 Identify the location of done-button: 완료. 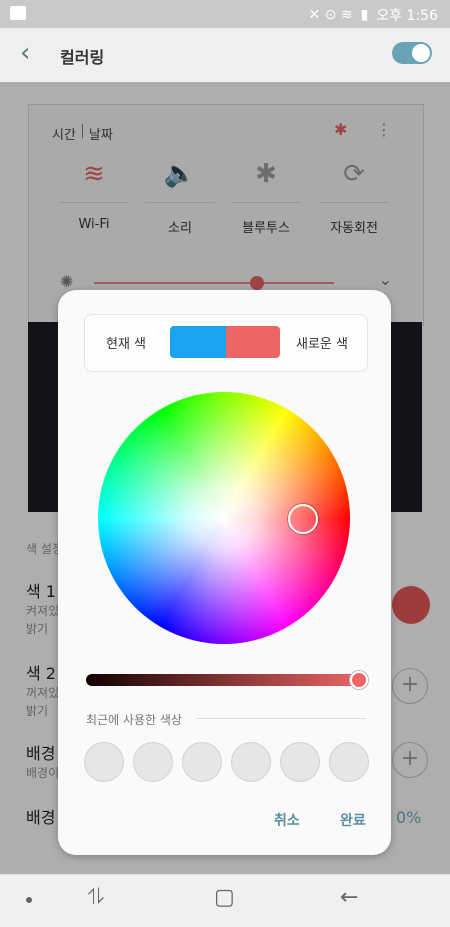
(353, 820).